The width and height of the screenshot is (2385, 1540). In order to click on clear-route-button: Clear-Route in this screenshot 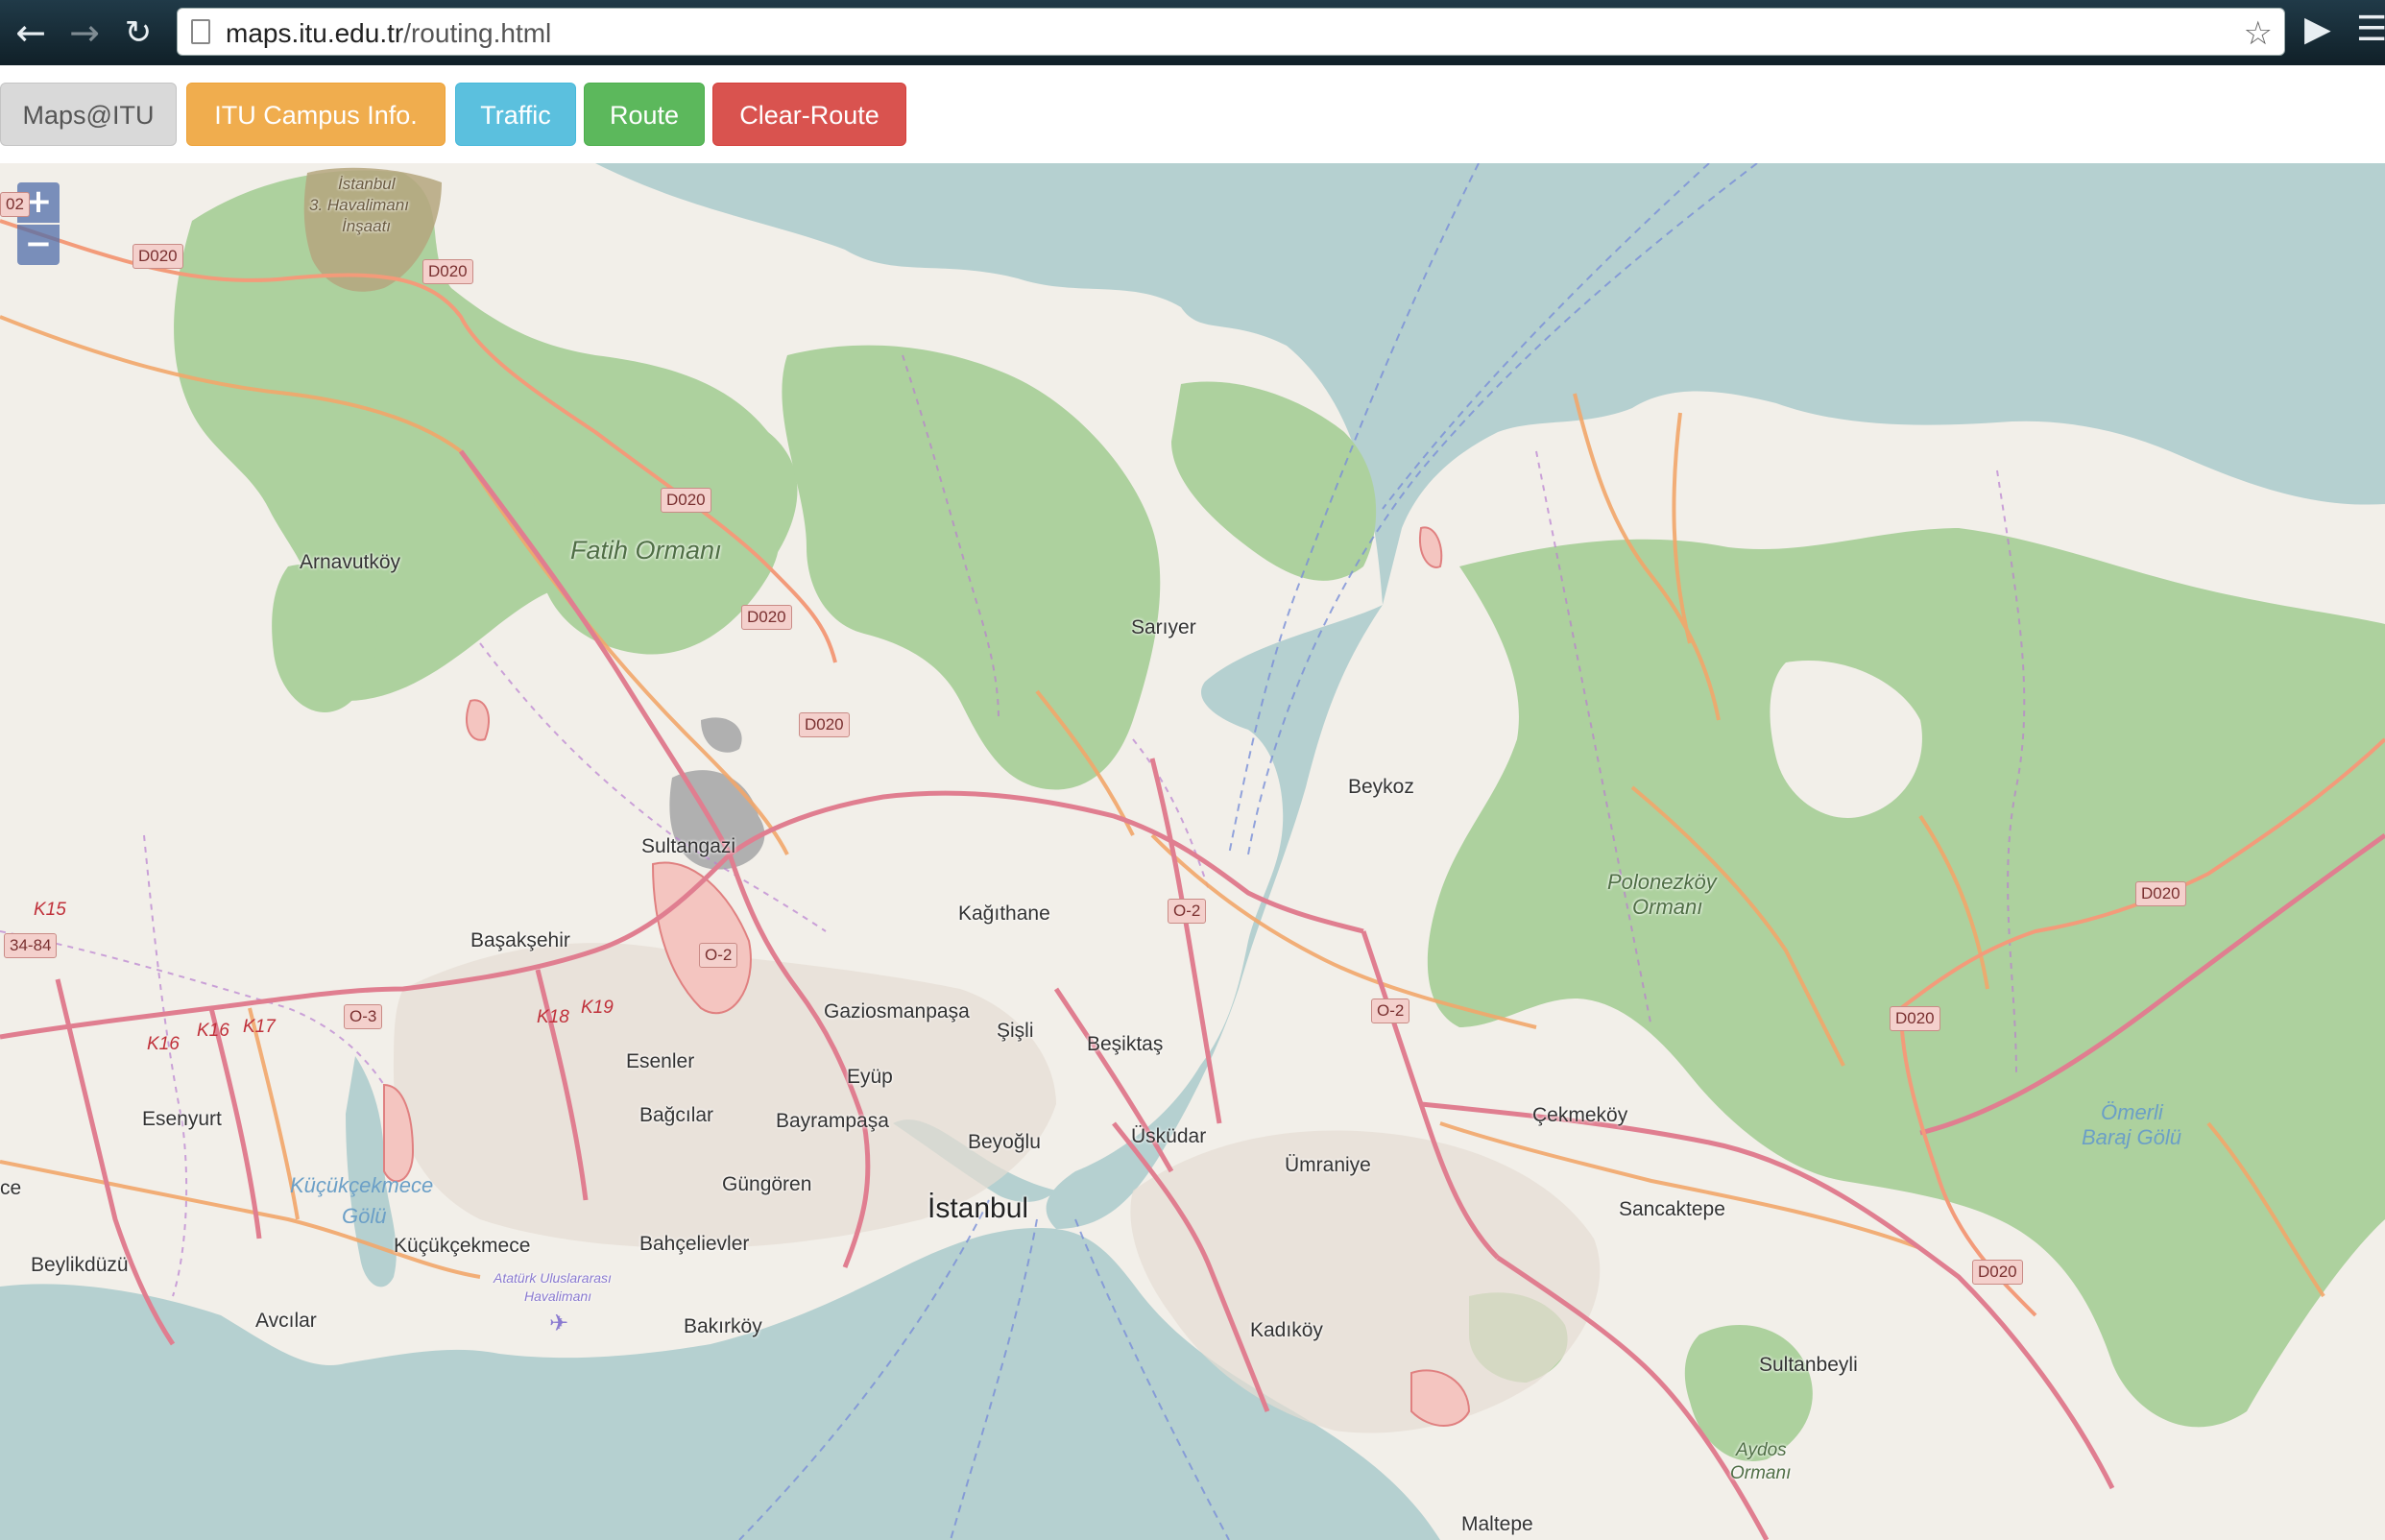, I will do `click(809, 115)`.